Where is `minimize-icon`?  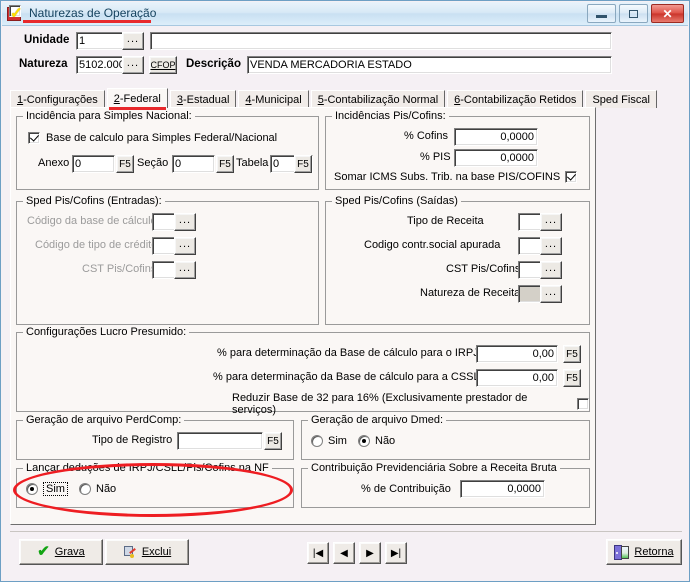
minimize-icon is located at coordinates (601, 16).